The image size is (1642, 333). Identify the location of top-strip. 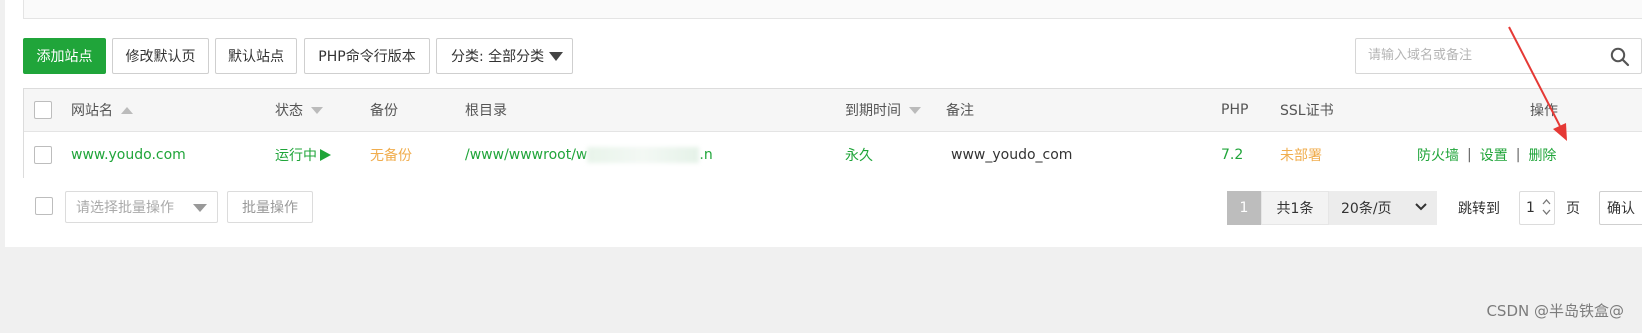
(832, 9).